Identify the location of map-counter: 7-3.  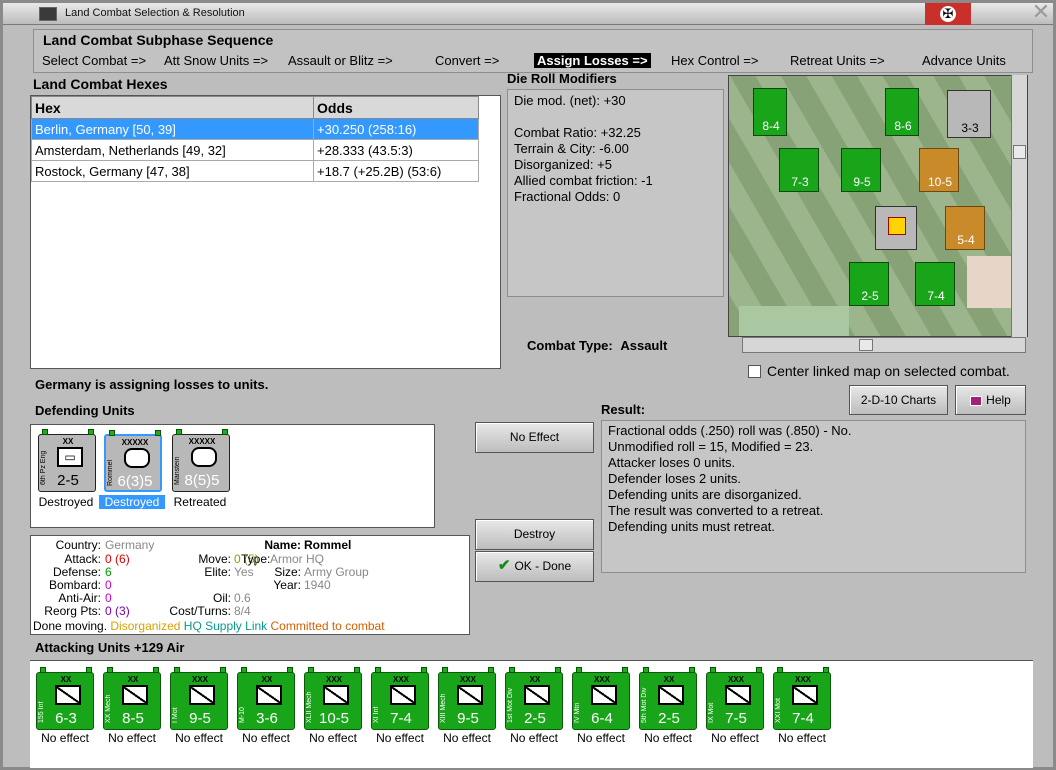
(799, 170).